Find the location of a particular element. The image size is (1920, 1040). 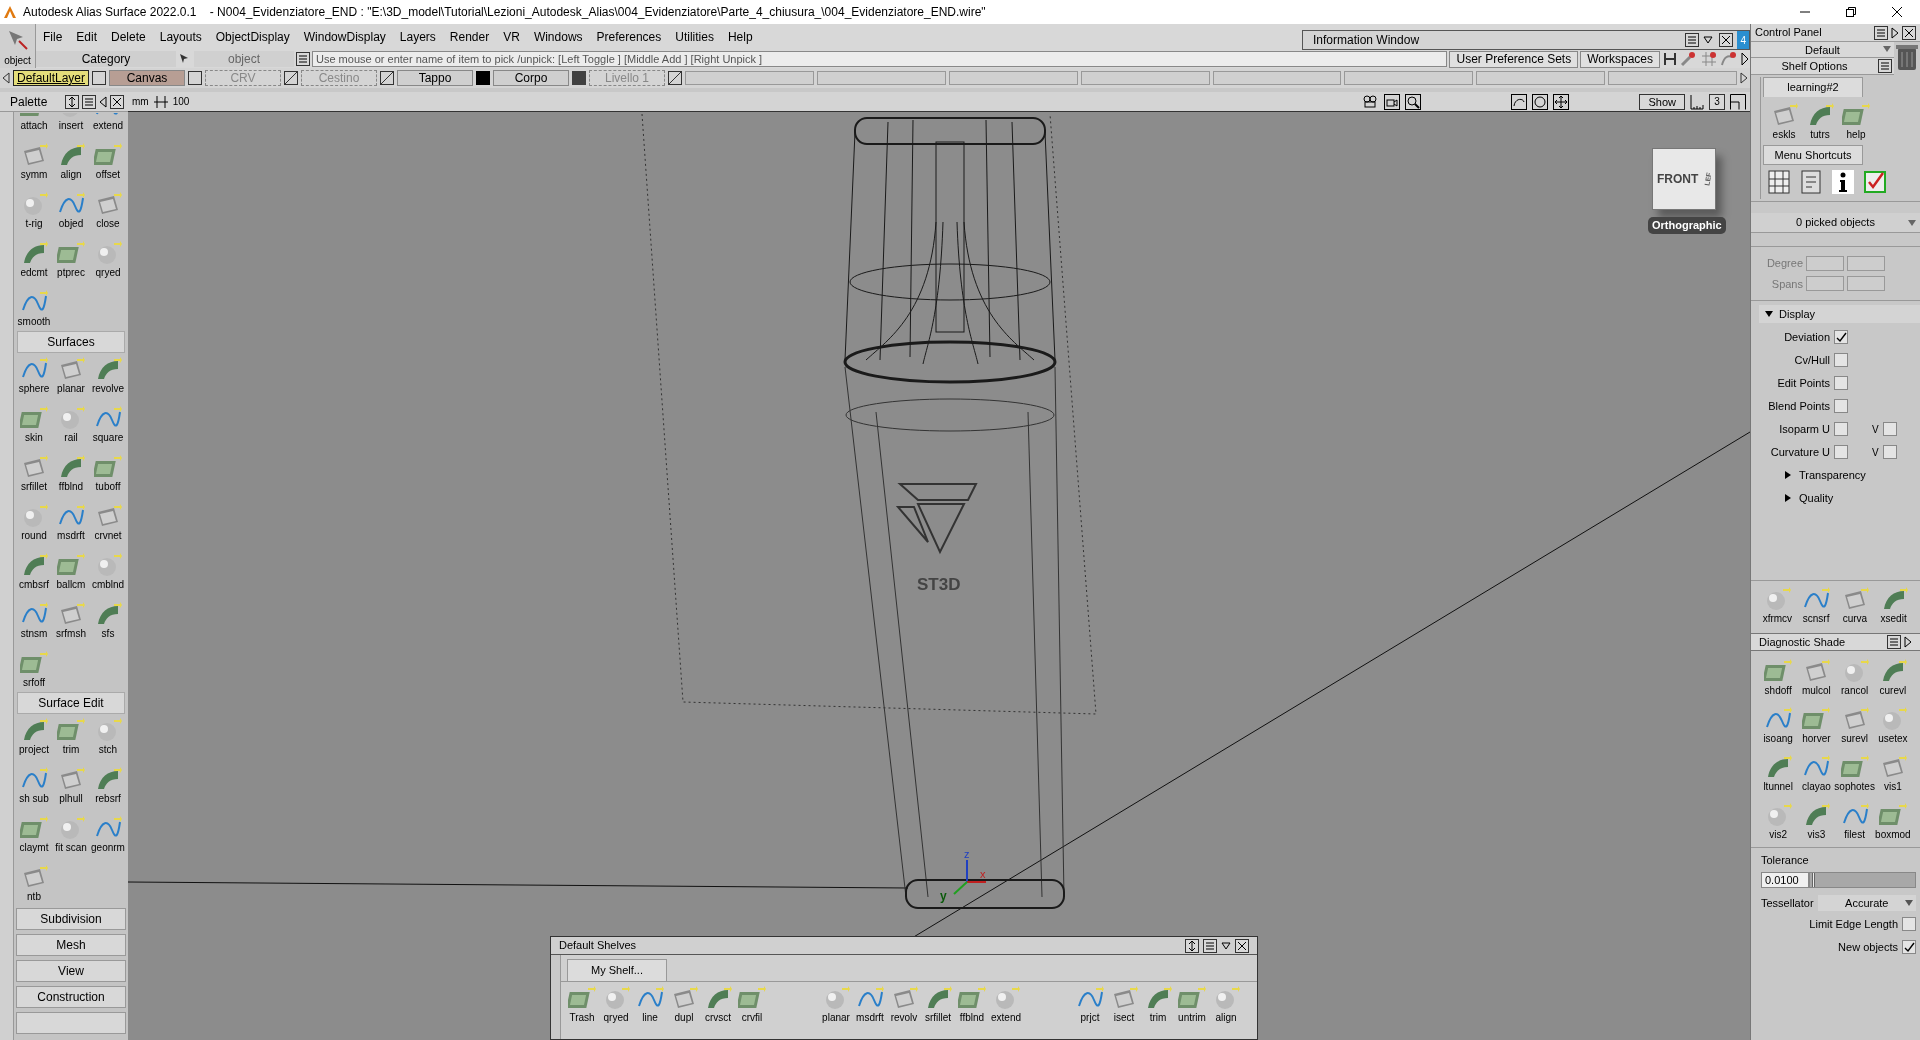

section-toggle: Transparency is located at coordinates (1839, 475).